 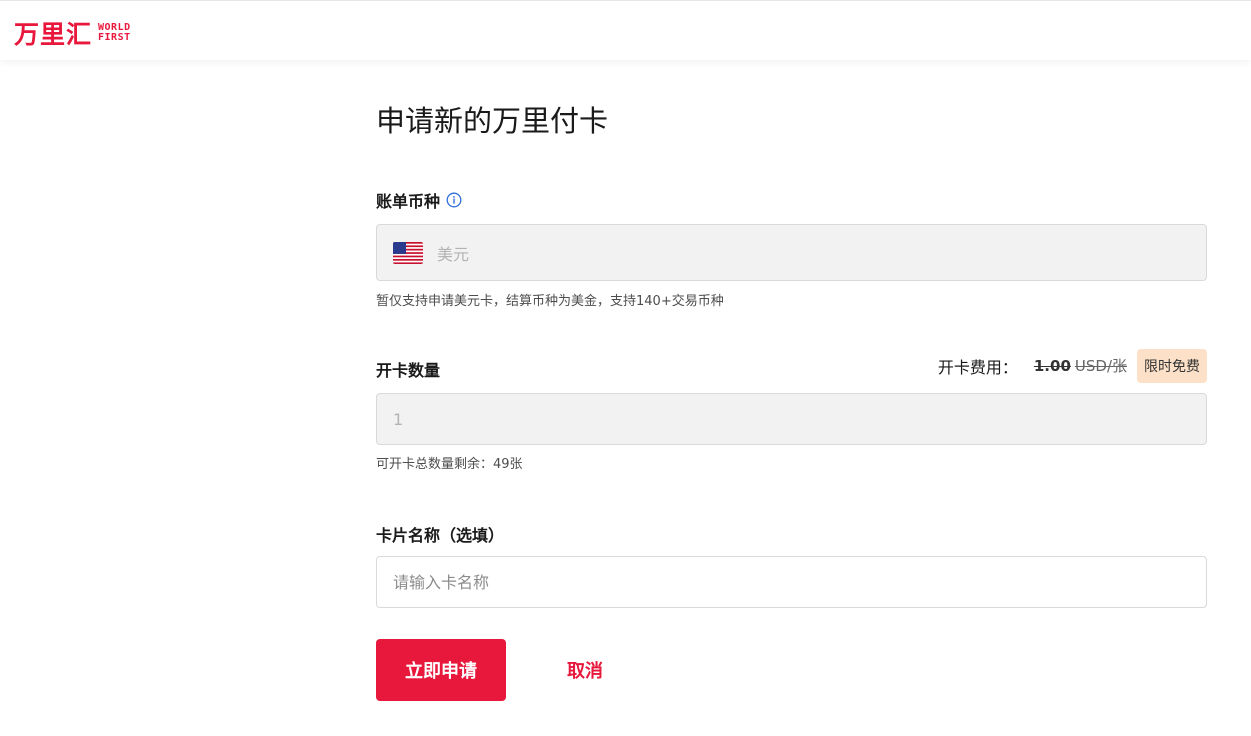 I want to click on worldfirst-logo: 万里汇 WORLD FIRST, so click(x=72, y=33).